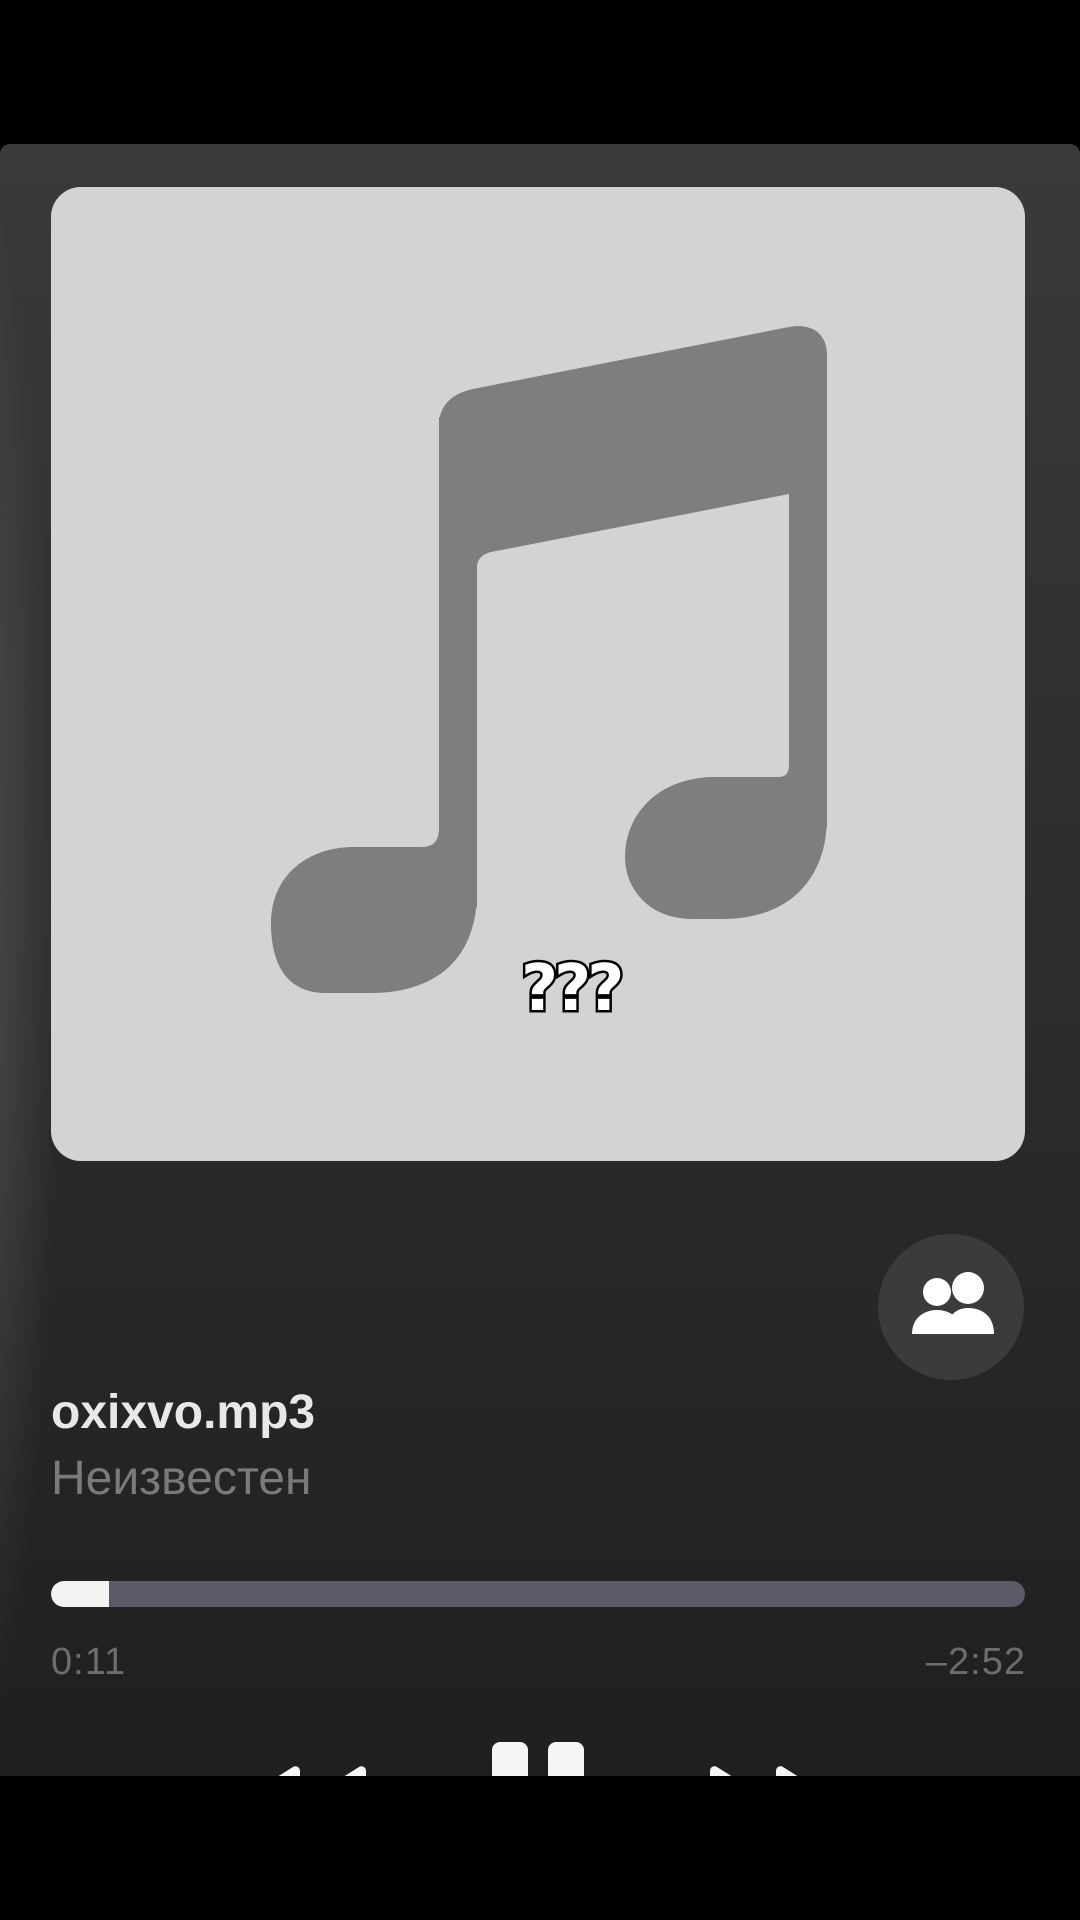  I want to click on rewind-button, so click(303, 1770).